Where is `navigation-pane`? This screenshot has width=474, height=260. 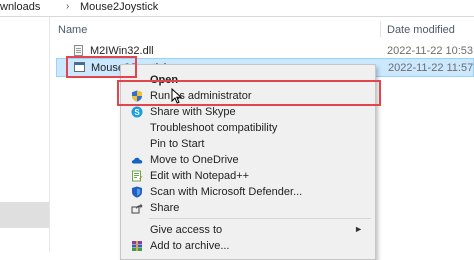
navigation-pane is located at coordinates (25, 134).